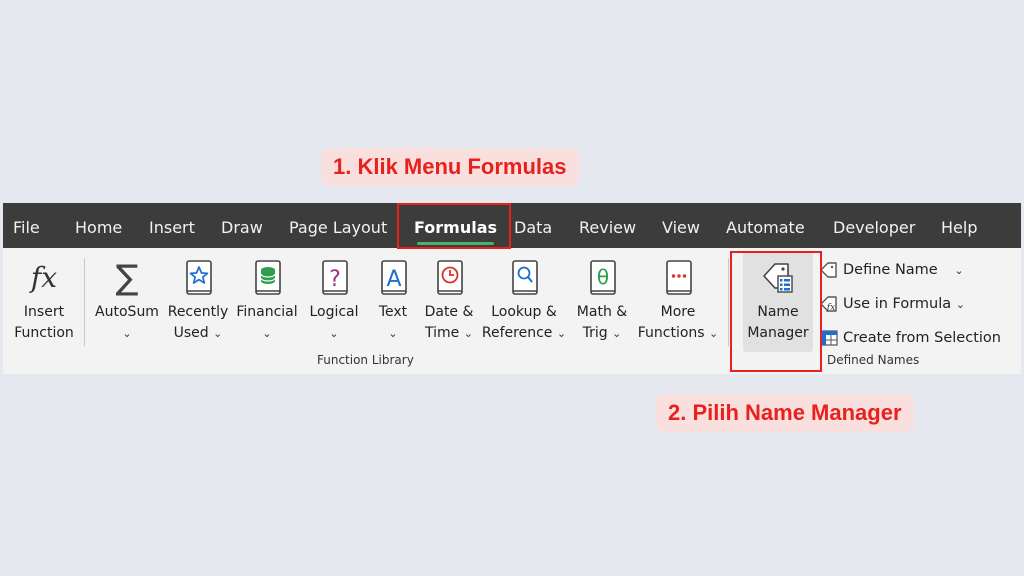 The width and height of the screenshot is (1024, 576). What do you see at coordinates (450, 277) in the screenshot?
I see `clock-book-icon` at bounding box center [450, 277].